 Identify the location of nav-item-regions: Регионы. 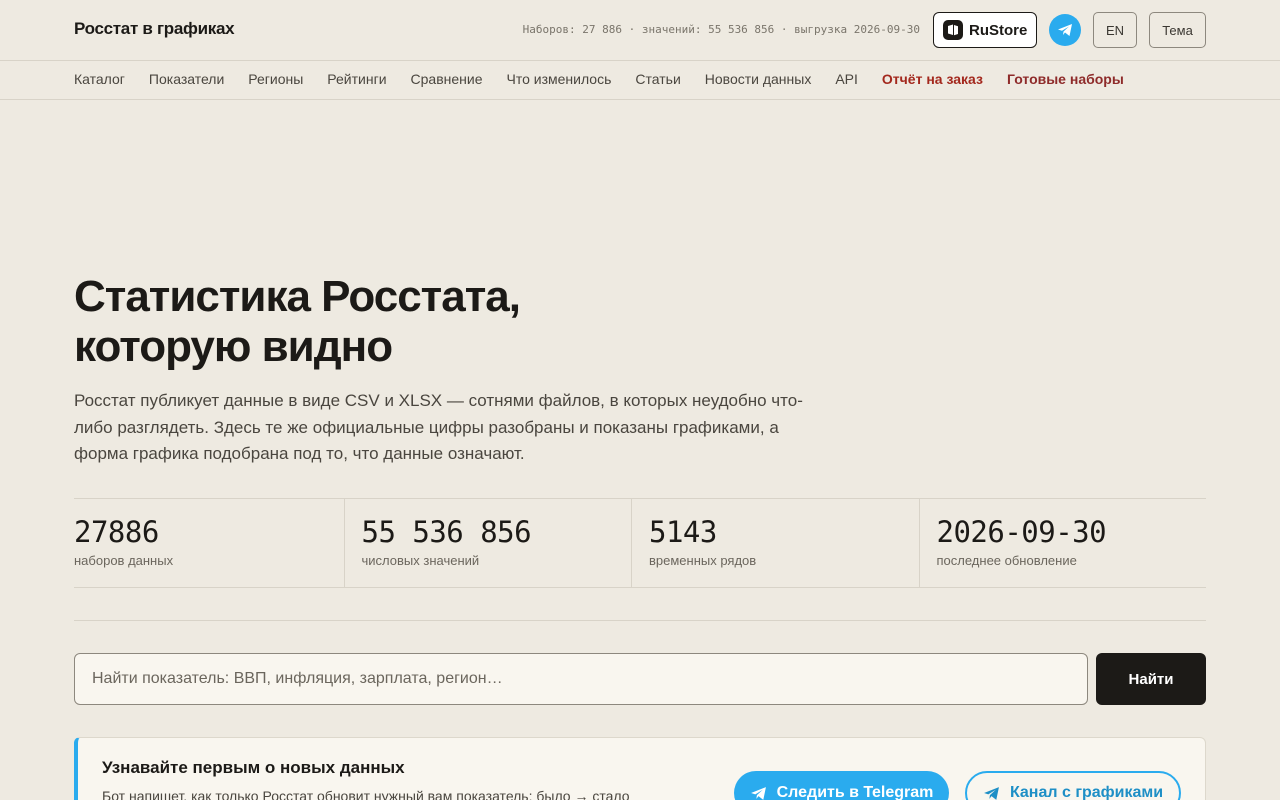
(275, 79).